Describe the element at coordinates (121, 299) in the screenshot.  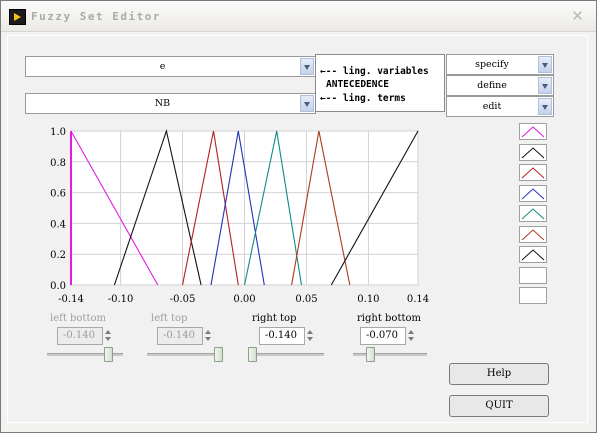
I see `x-tick-label: -0.10` at that location.